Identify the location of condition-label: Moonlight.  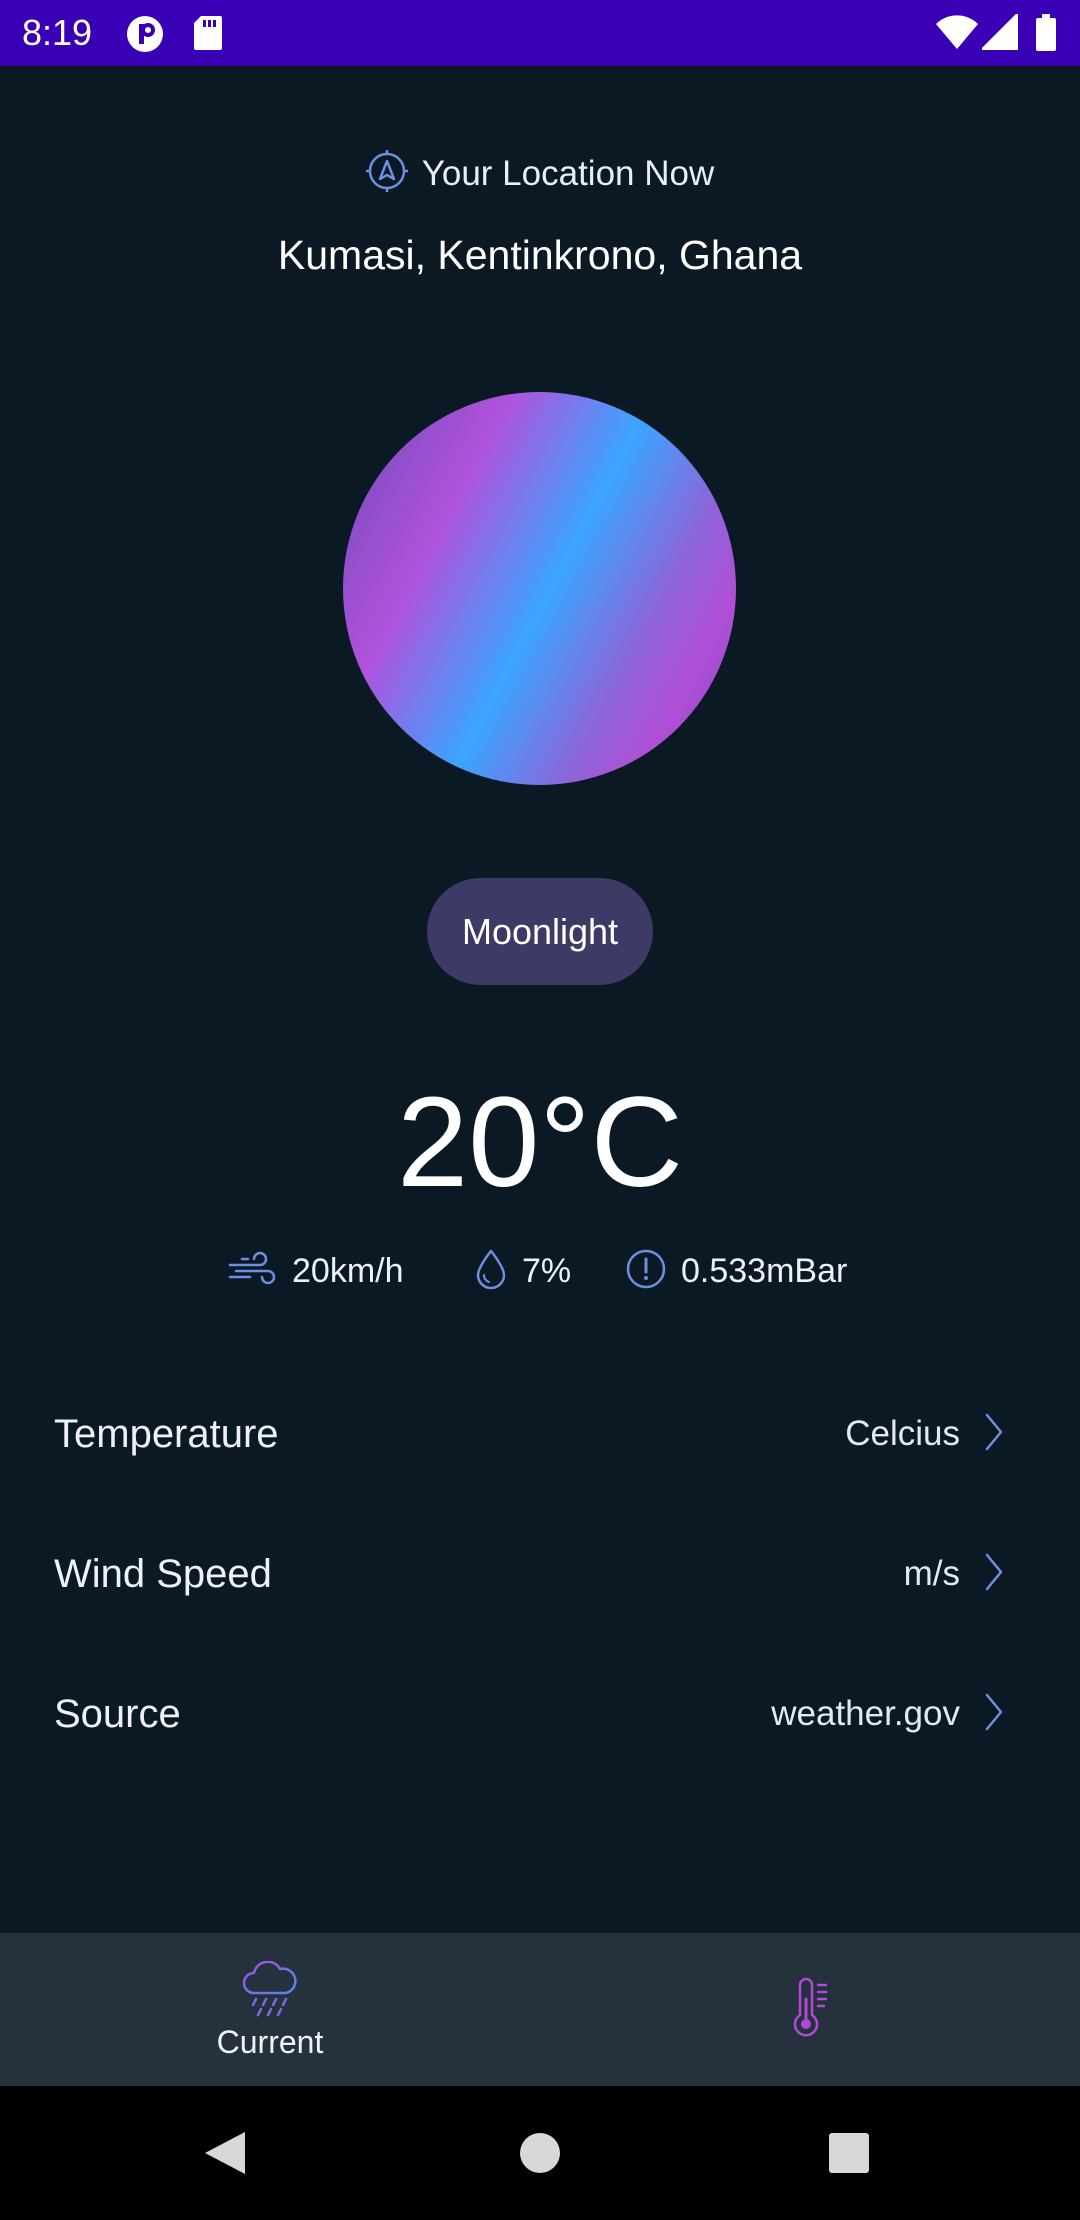
(540, 931).